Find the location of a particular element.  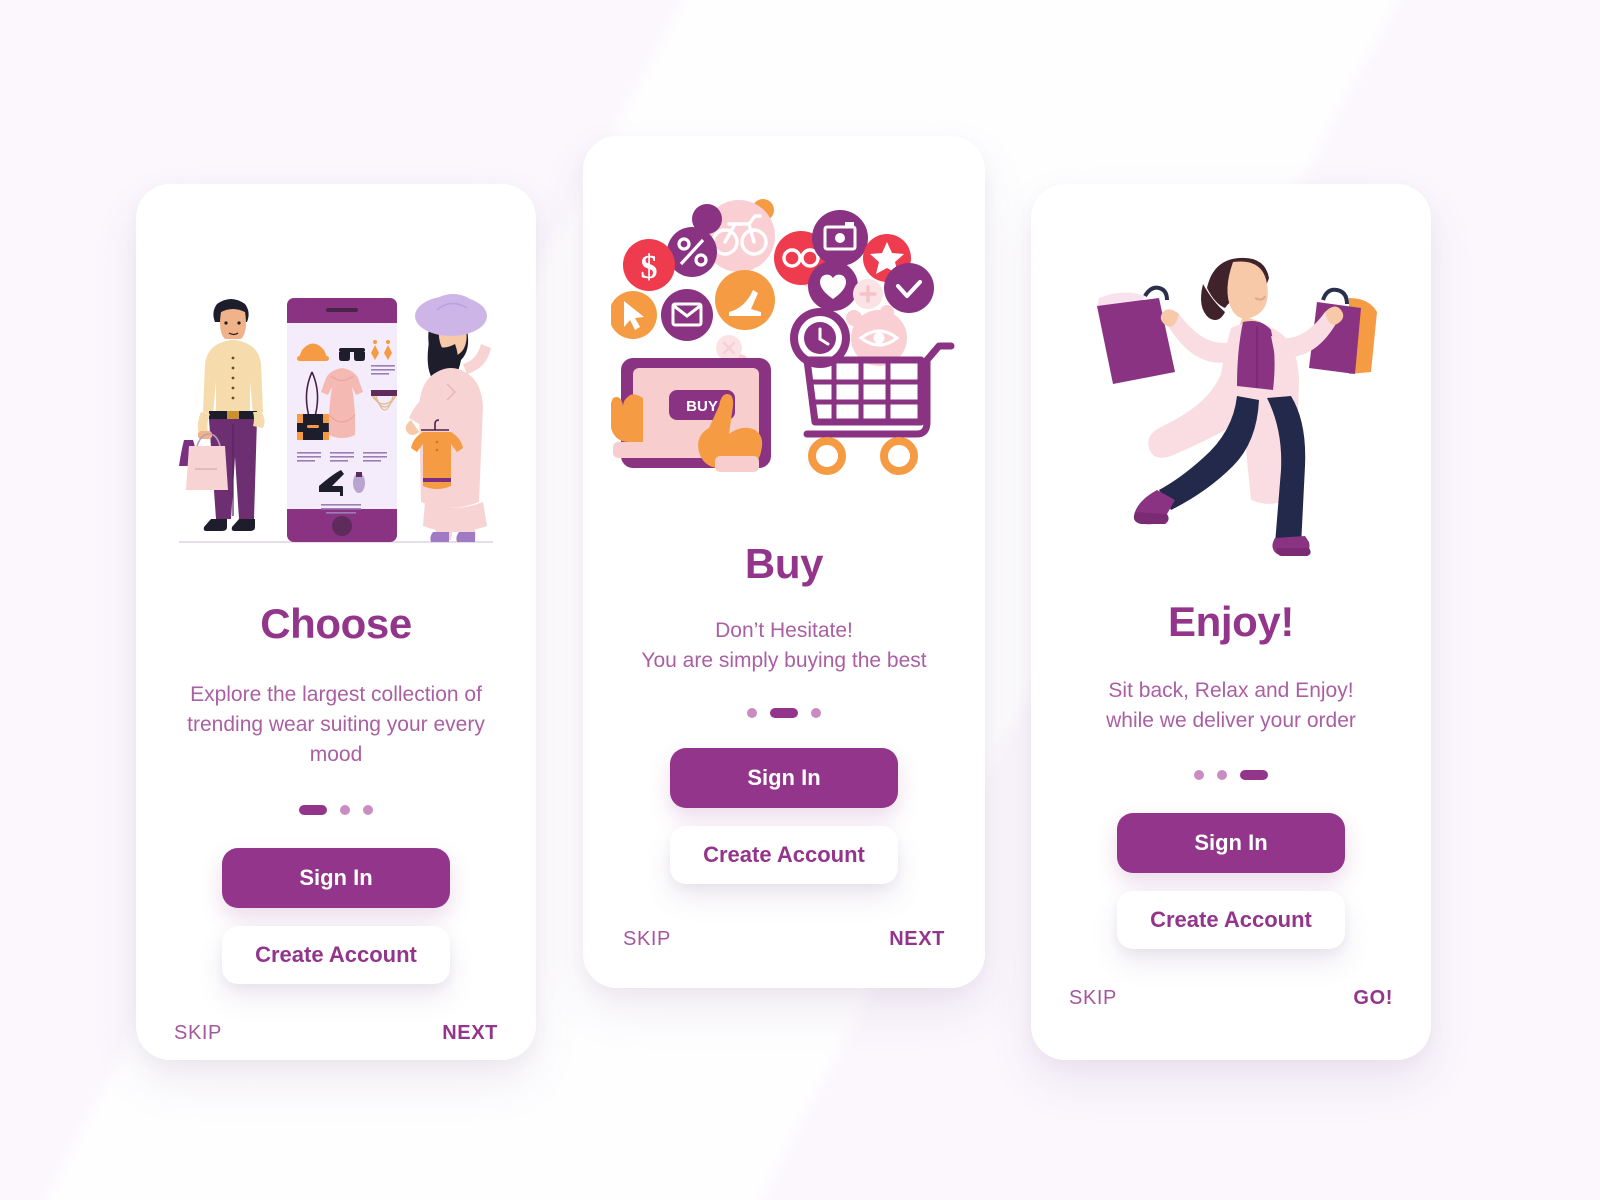

subtitle-line-1: Sit back, Relax and Enjoy! is located at coordinates (1231, 690).